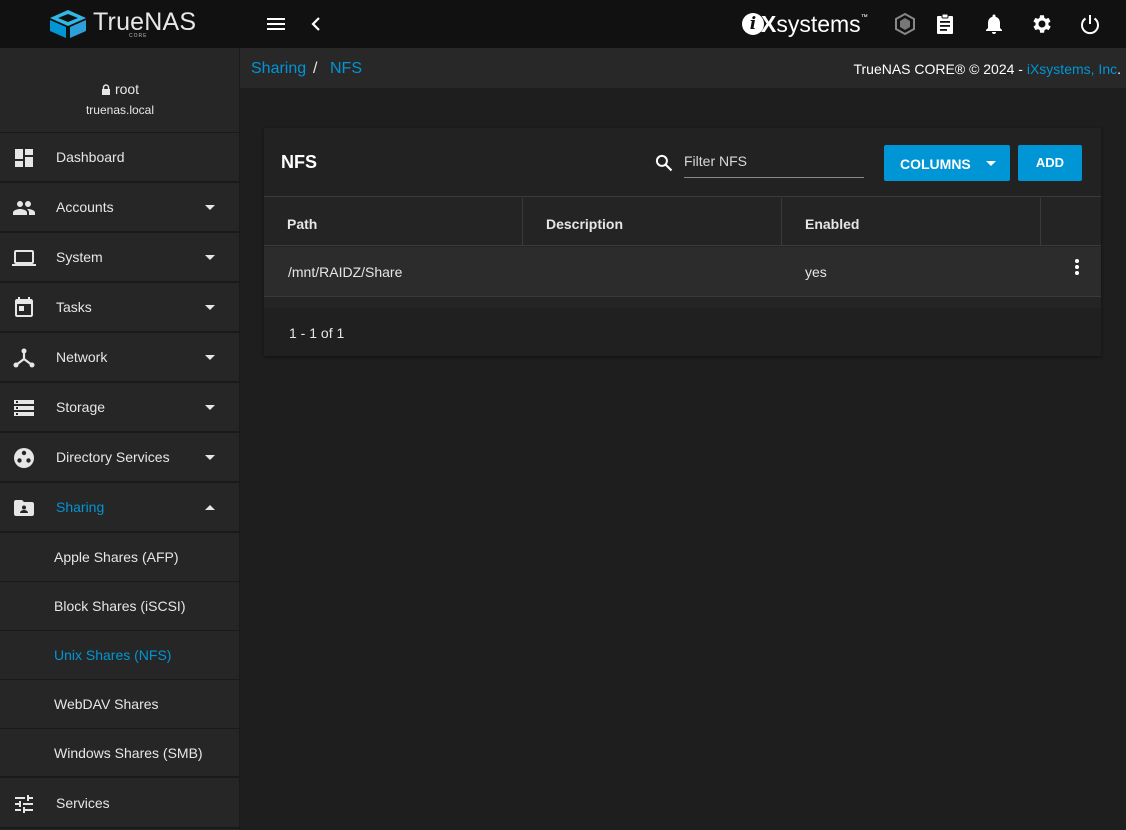 This screenshot has height=830, width=1126. What do you see at coordinates (68, 24) in the screenshot?
I see `truenas-logo-mark-icon` at bounding box center [68, 24].